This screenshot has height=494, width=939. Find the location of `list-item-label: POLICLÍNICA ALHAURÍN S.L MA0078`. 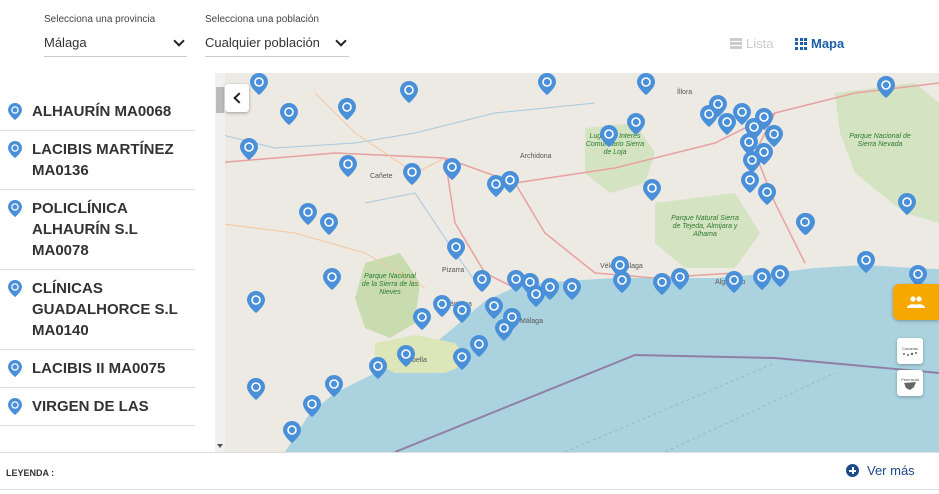

list-item-label: POLICLÍNICA ALHAURÍN S.L MA0078 is located at coordinates (85, 229).